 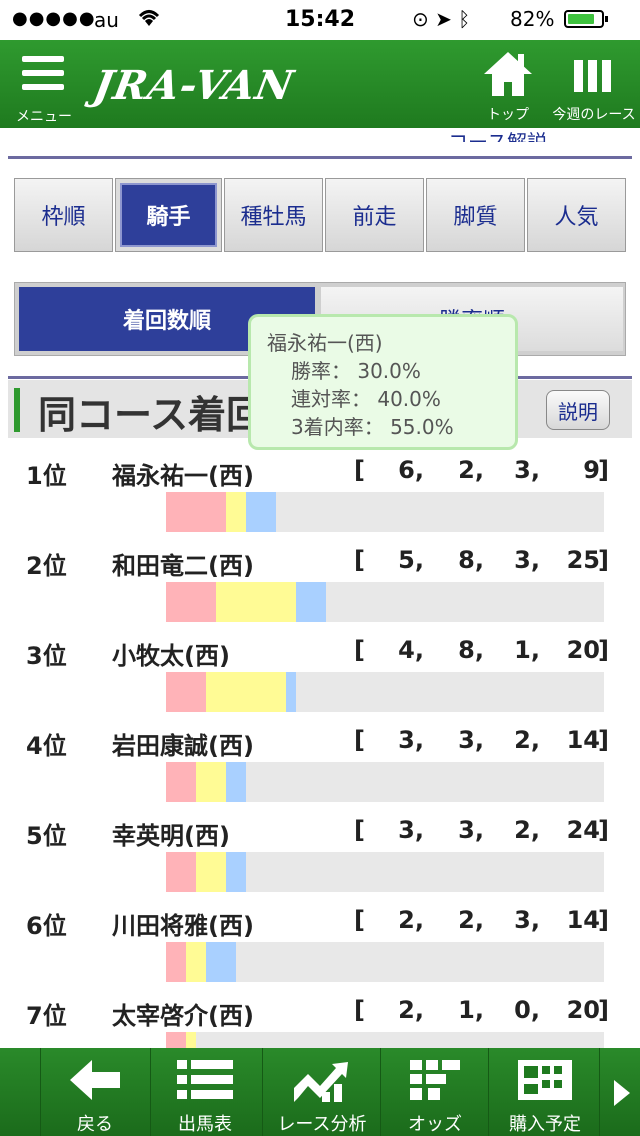 I want to click on this-week-race-label: 今週のレース, so click(x=594, y=115).